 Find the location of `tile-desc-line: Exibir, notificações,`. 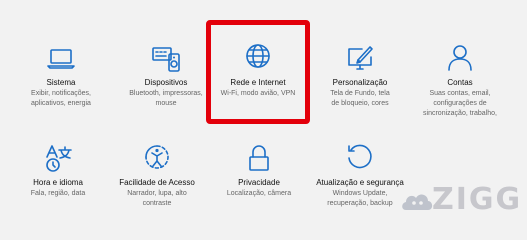

tile-desc-line: Exibir, notificações, is located at coordinates (61, 93).